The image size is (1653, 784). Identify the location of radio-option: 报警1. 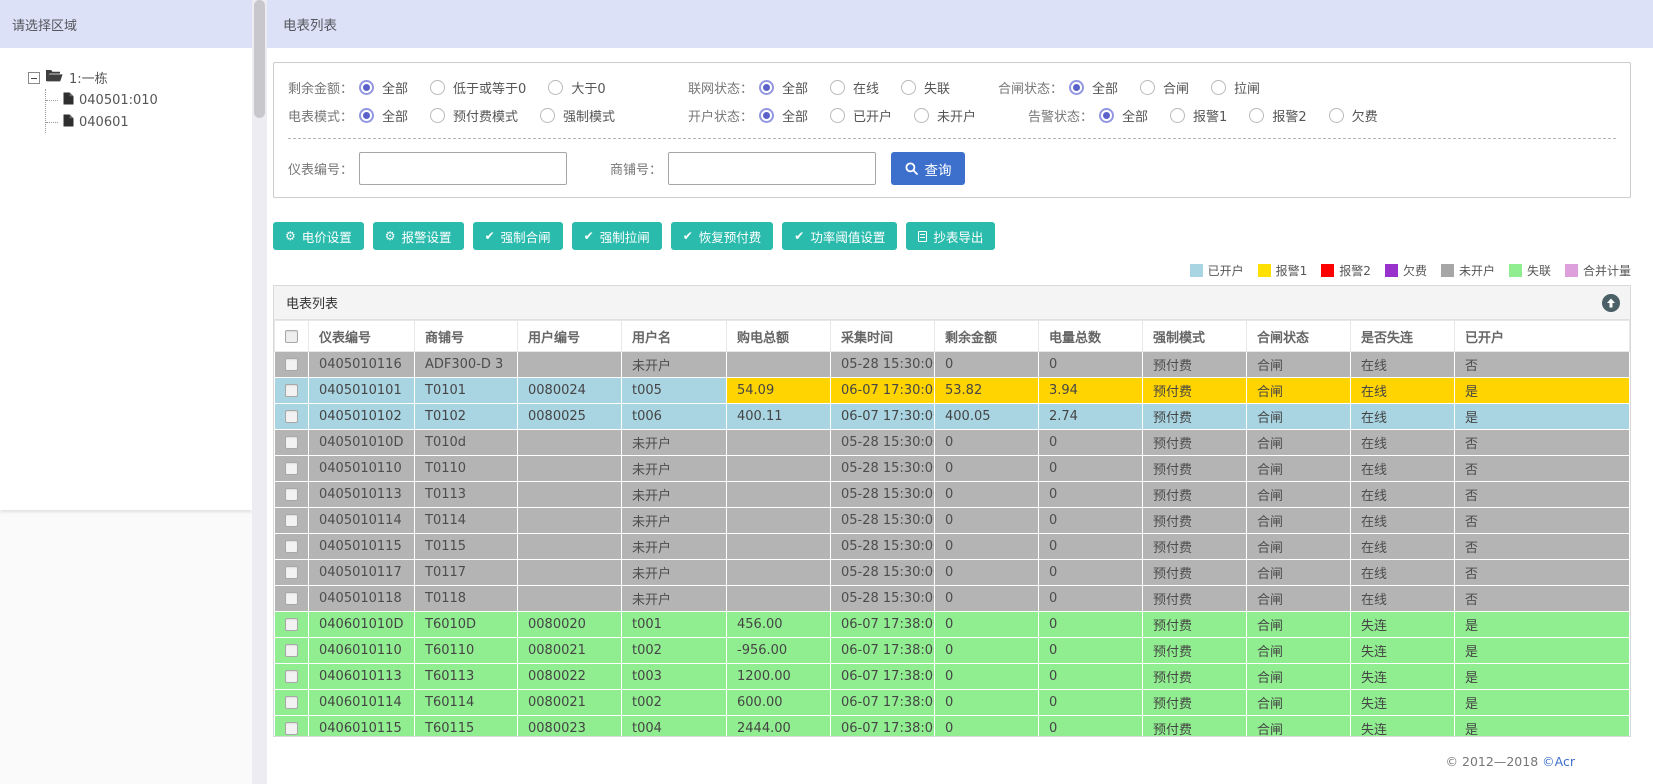
(1198, 115).